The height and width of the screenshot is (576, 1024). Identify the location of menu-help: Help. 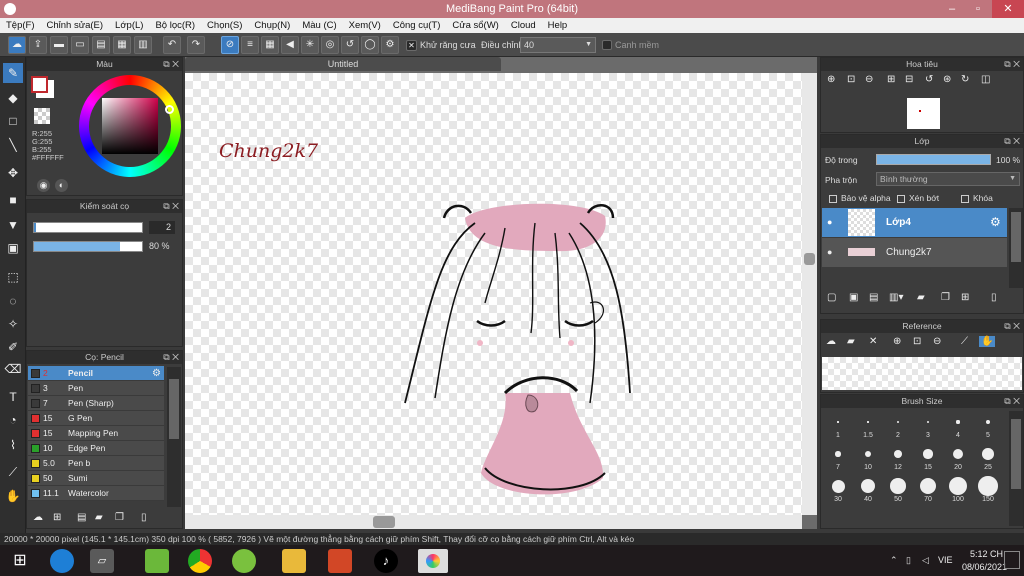
(558, 25).